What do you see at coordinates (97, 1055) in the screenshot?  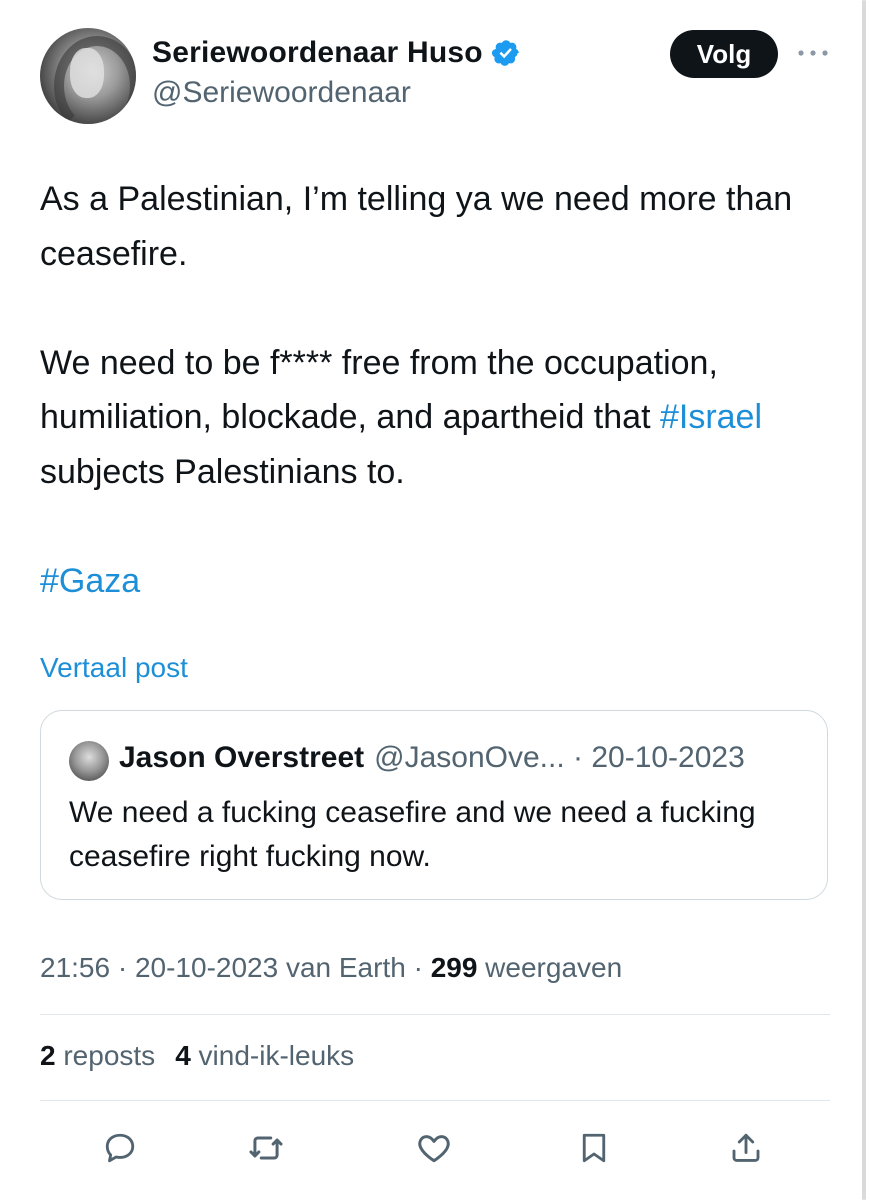 I see `reposts-stat: 2 reposts` at bounding box center [97, 1055].